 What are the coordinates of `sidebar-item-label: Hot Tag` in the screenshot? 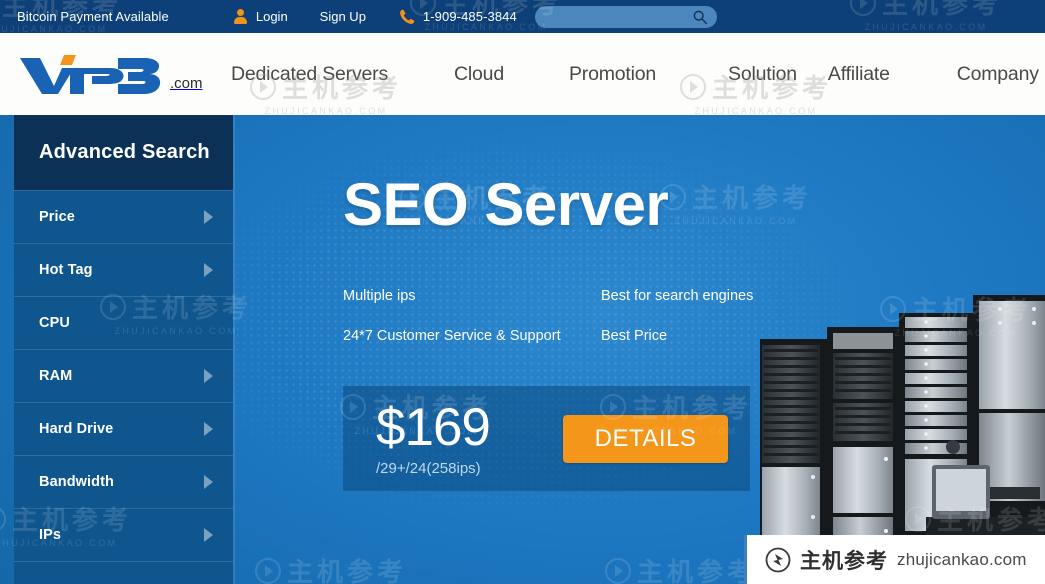 It's located at (66, 270).